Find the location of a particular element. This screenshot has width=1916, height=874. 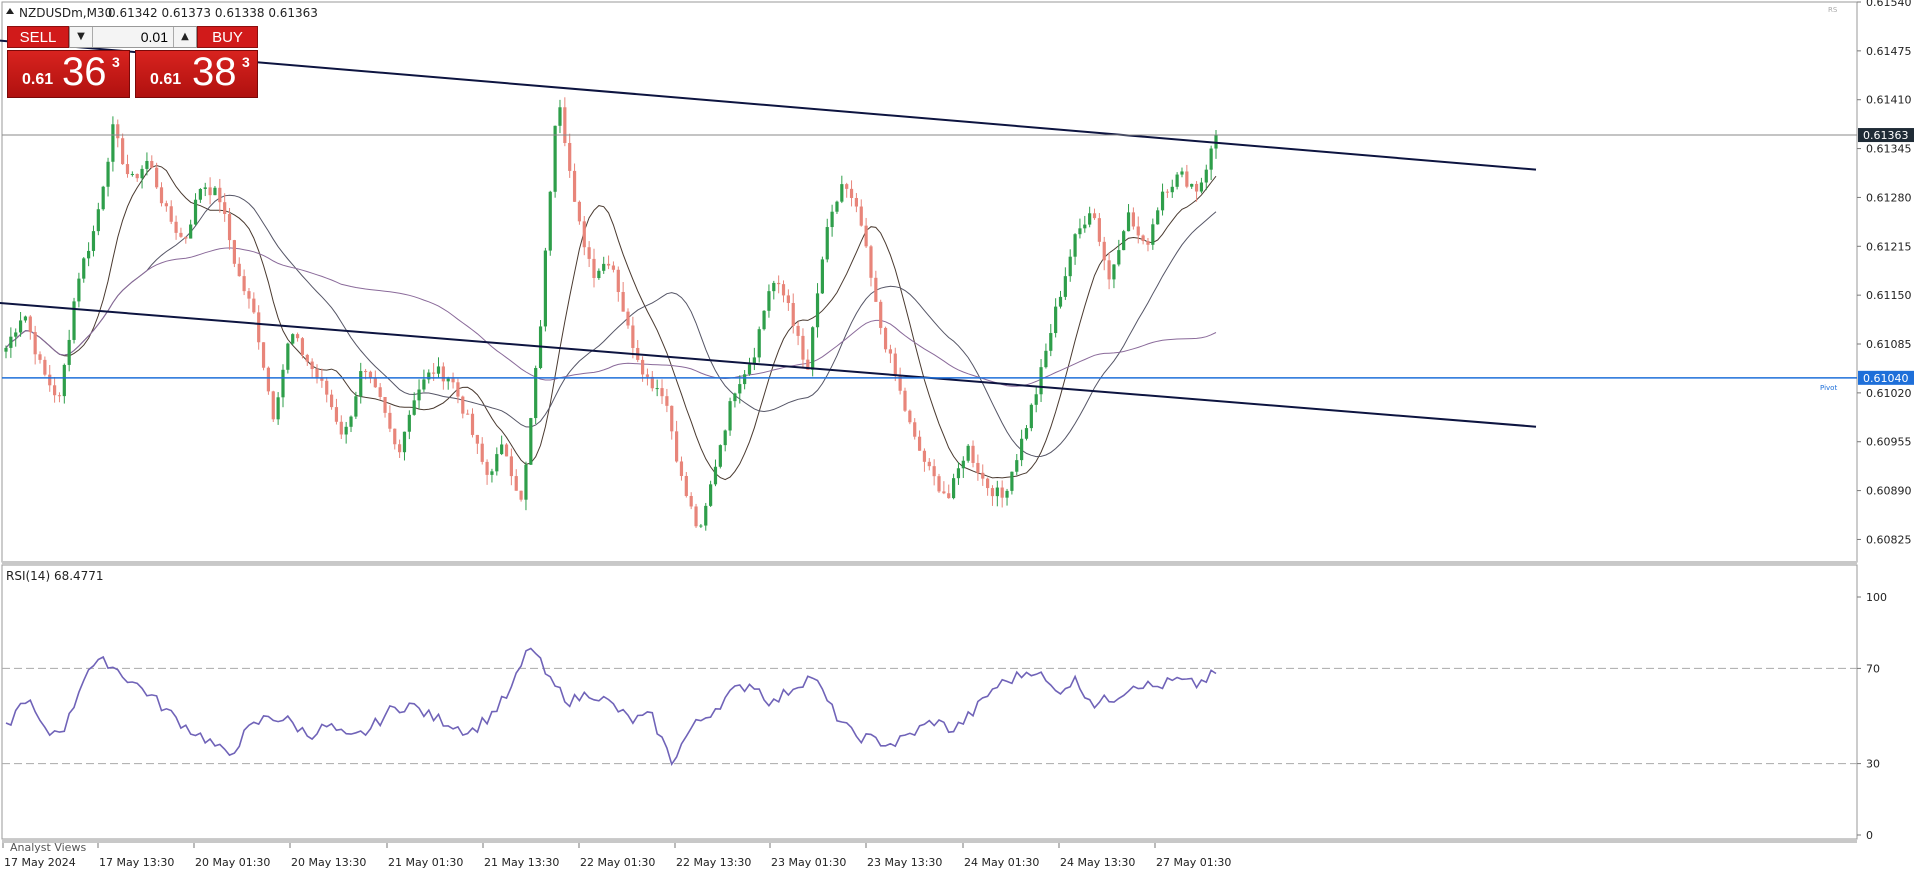

buy-button: BUY is located at coordinates (227, 37).